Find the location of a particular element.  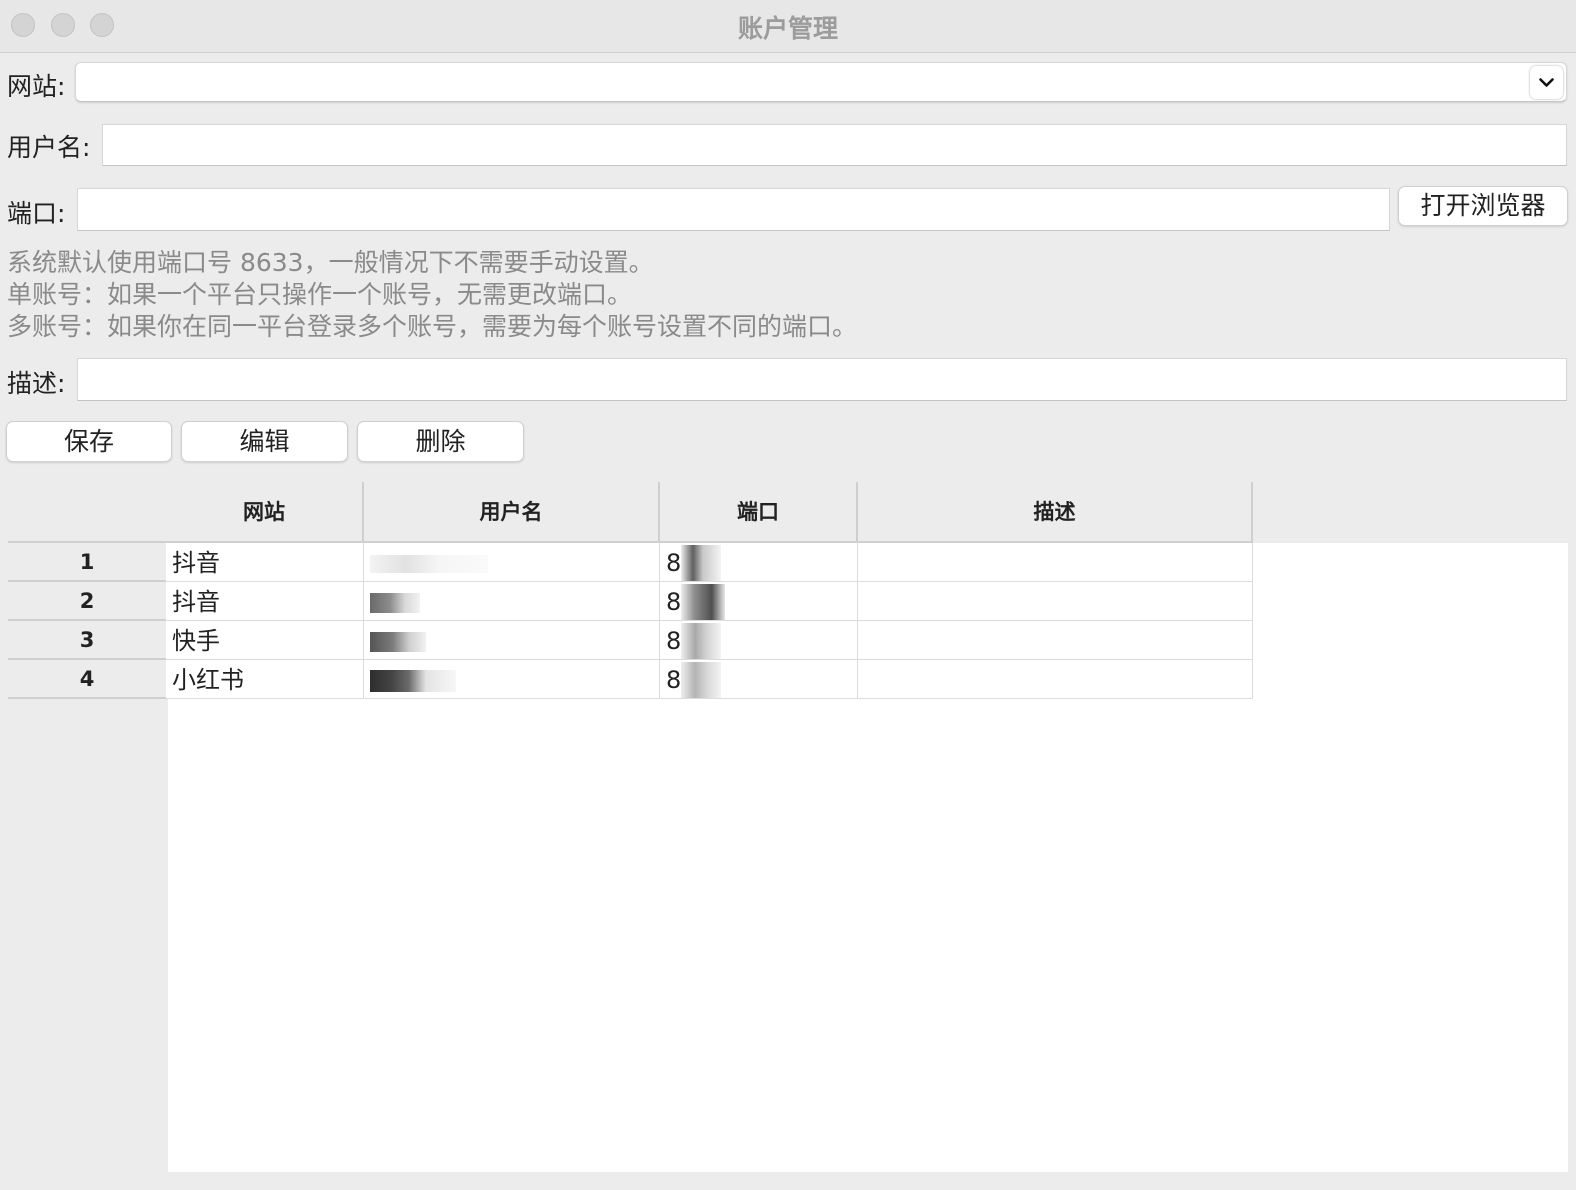

row-header: 4 is located at coordinates (88, 679).